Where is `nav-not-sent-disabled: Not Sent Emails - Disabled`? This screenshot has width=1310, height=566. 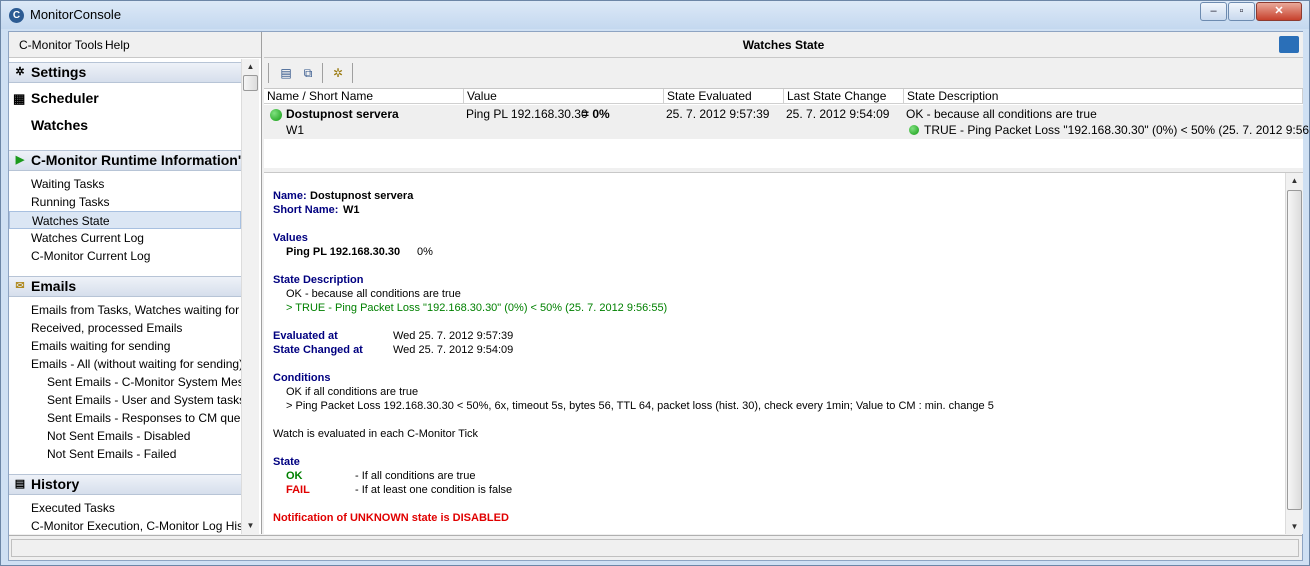 nav-not-sent-disabled: Not Sent Emails - Disabled is located at coordinates (125, 436).